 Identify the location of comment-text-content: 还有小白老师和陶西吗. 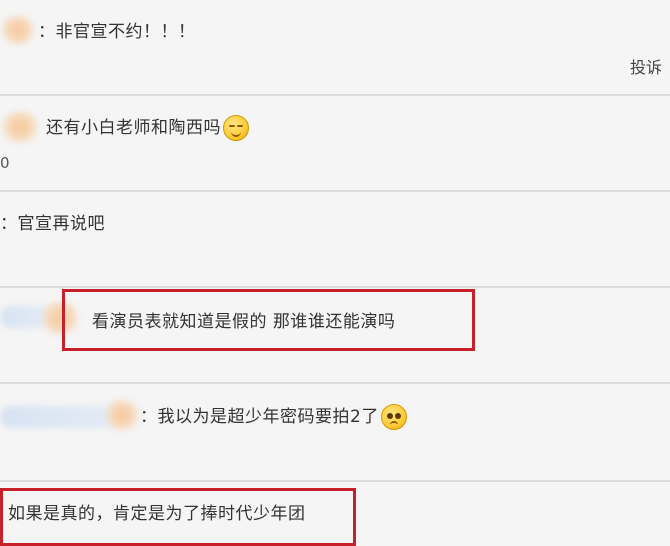
(133, 128).